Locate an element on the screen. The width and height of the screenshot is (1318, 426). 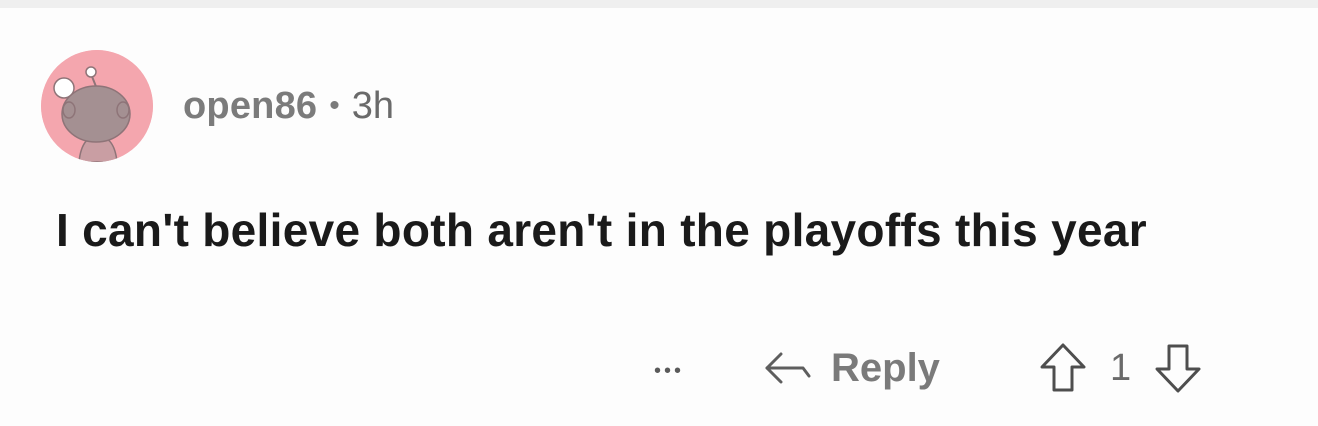
reply-arrow-icon is located at coordinates (788, 368).